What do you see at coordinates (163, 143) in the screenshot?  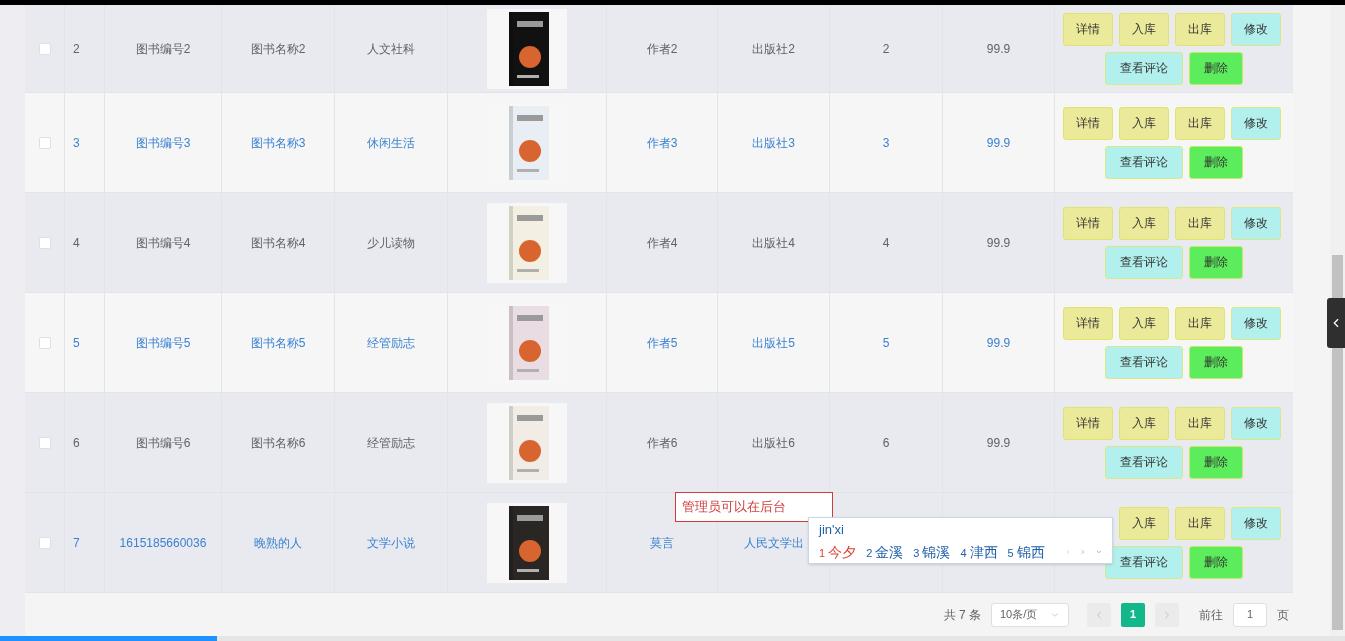 I see `table-cell-text: 图书编号3` at bounding box center [163, 143].